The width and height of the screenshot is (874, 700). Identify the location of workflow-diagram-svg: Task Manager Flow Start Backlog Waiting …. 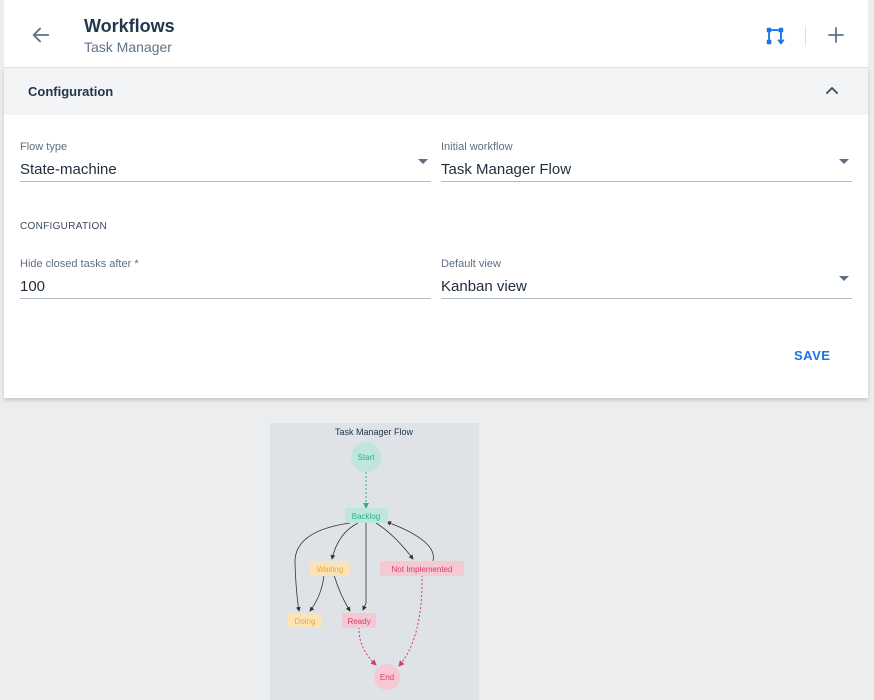
(376, 558).